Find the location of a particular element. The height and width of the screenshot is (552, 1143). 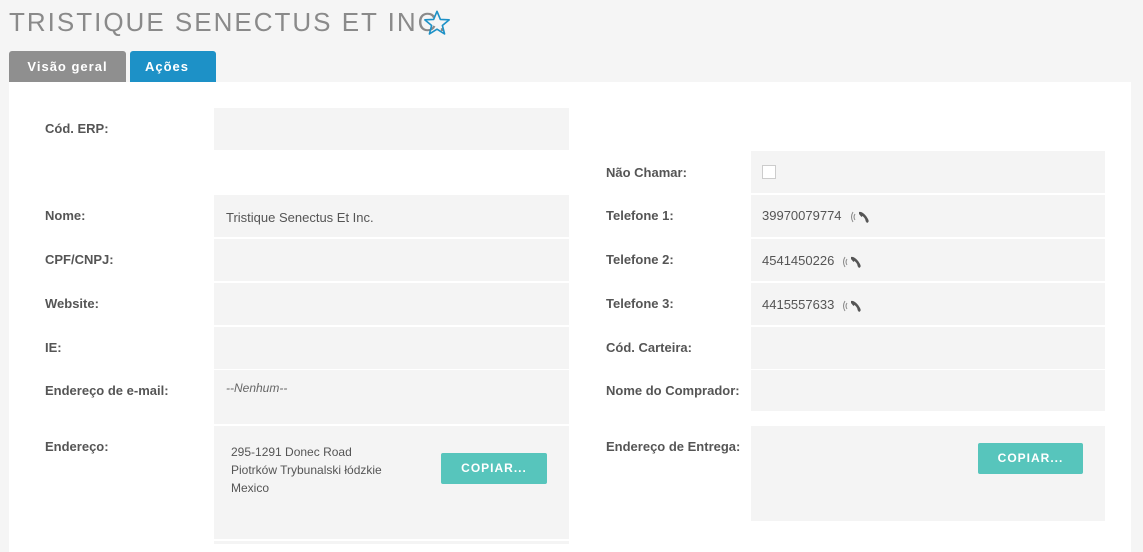

website-label: Website: is located at coordinates (72, 303).